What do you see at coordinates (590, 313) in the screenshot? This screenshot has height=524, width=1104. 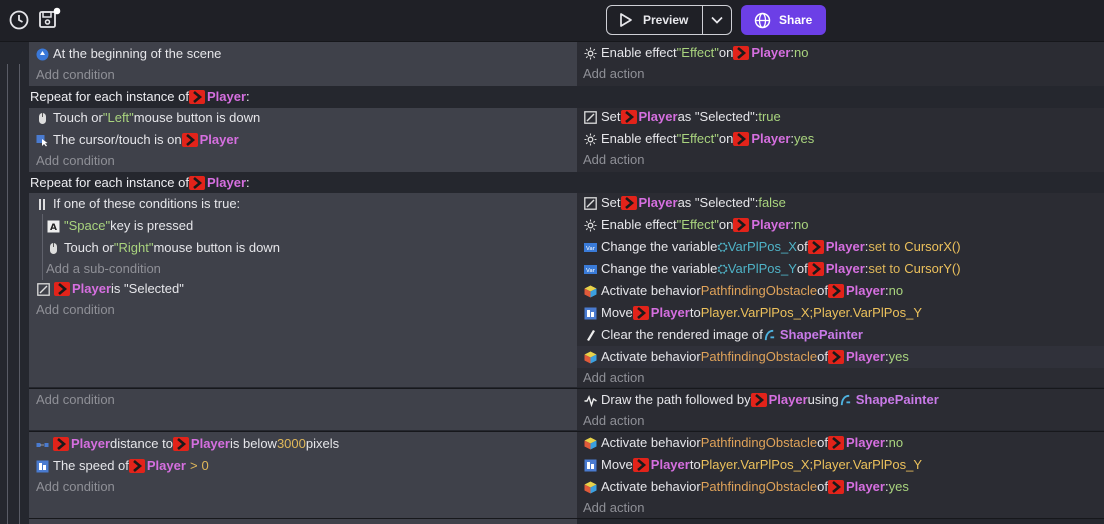 I see `move-object-icon` at bounding box center [590, 313].